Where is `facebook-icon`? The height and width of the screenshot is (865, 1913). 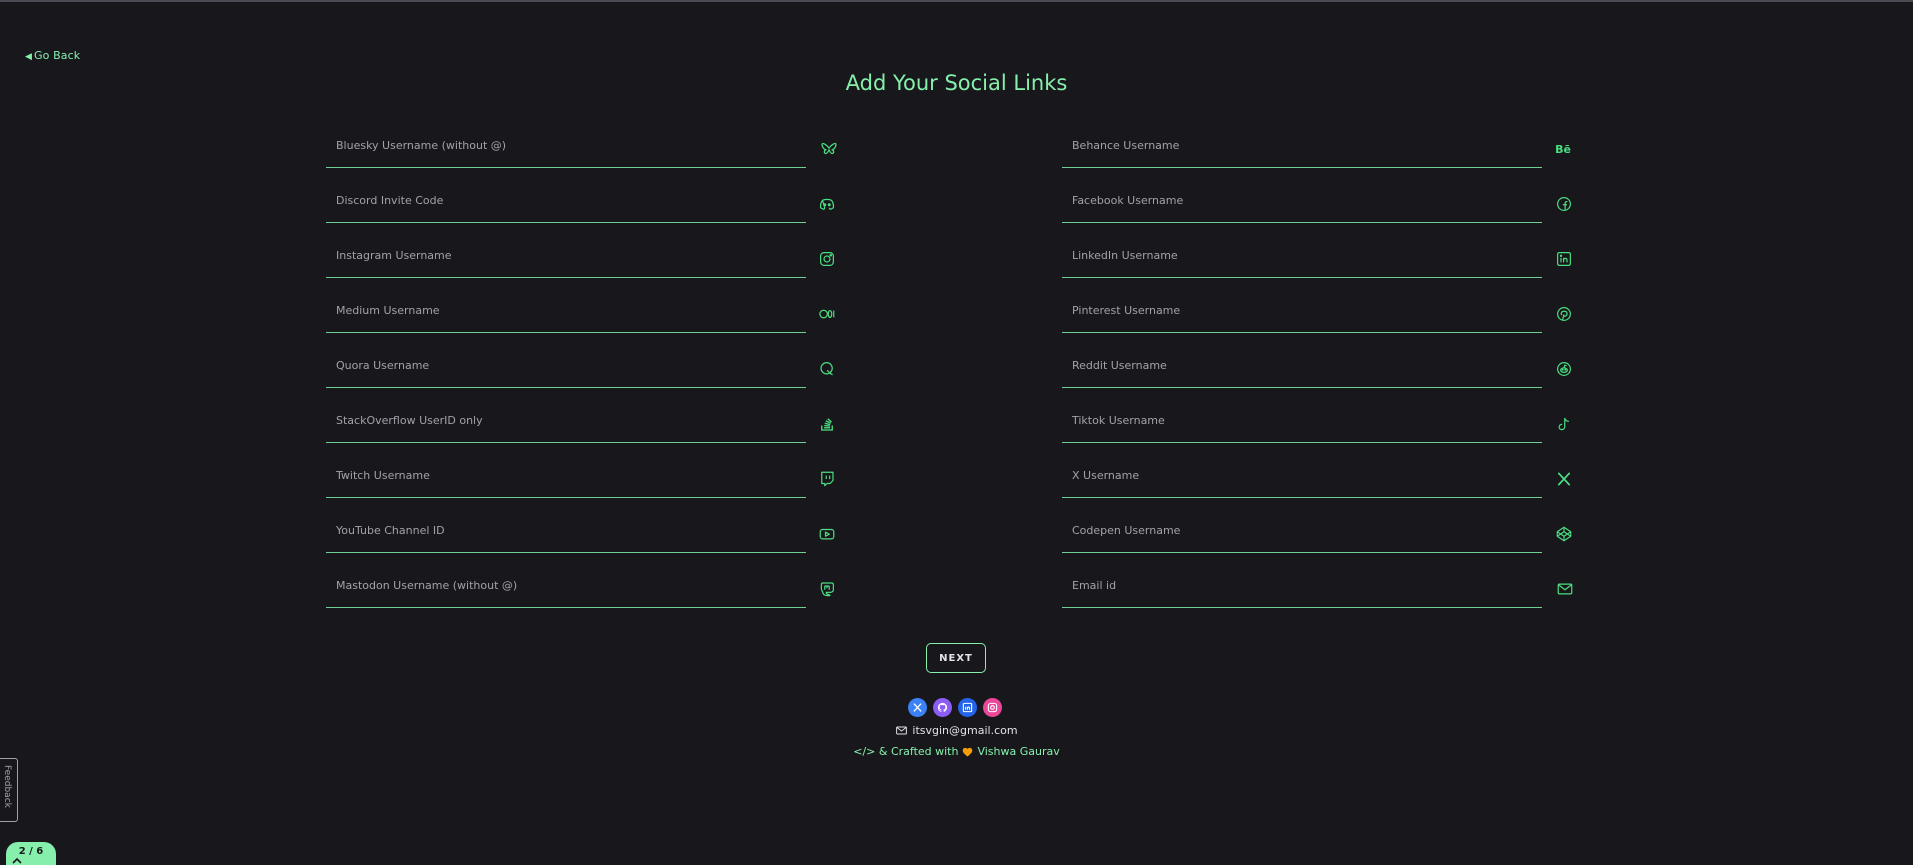
facebook-icon is located at coordinates (1564, 204).